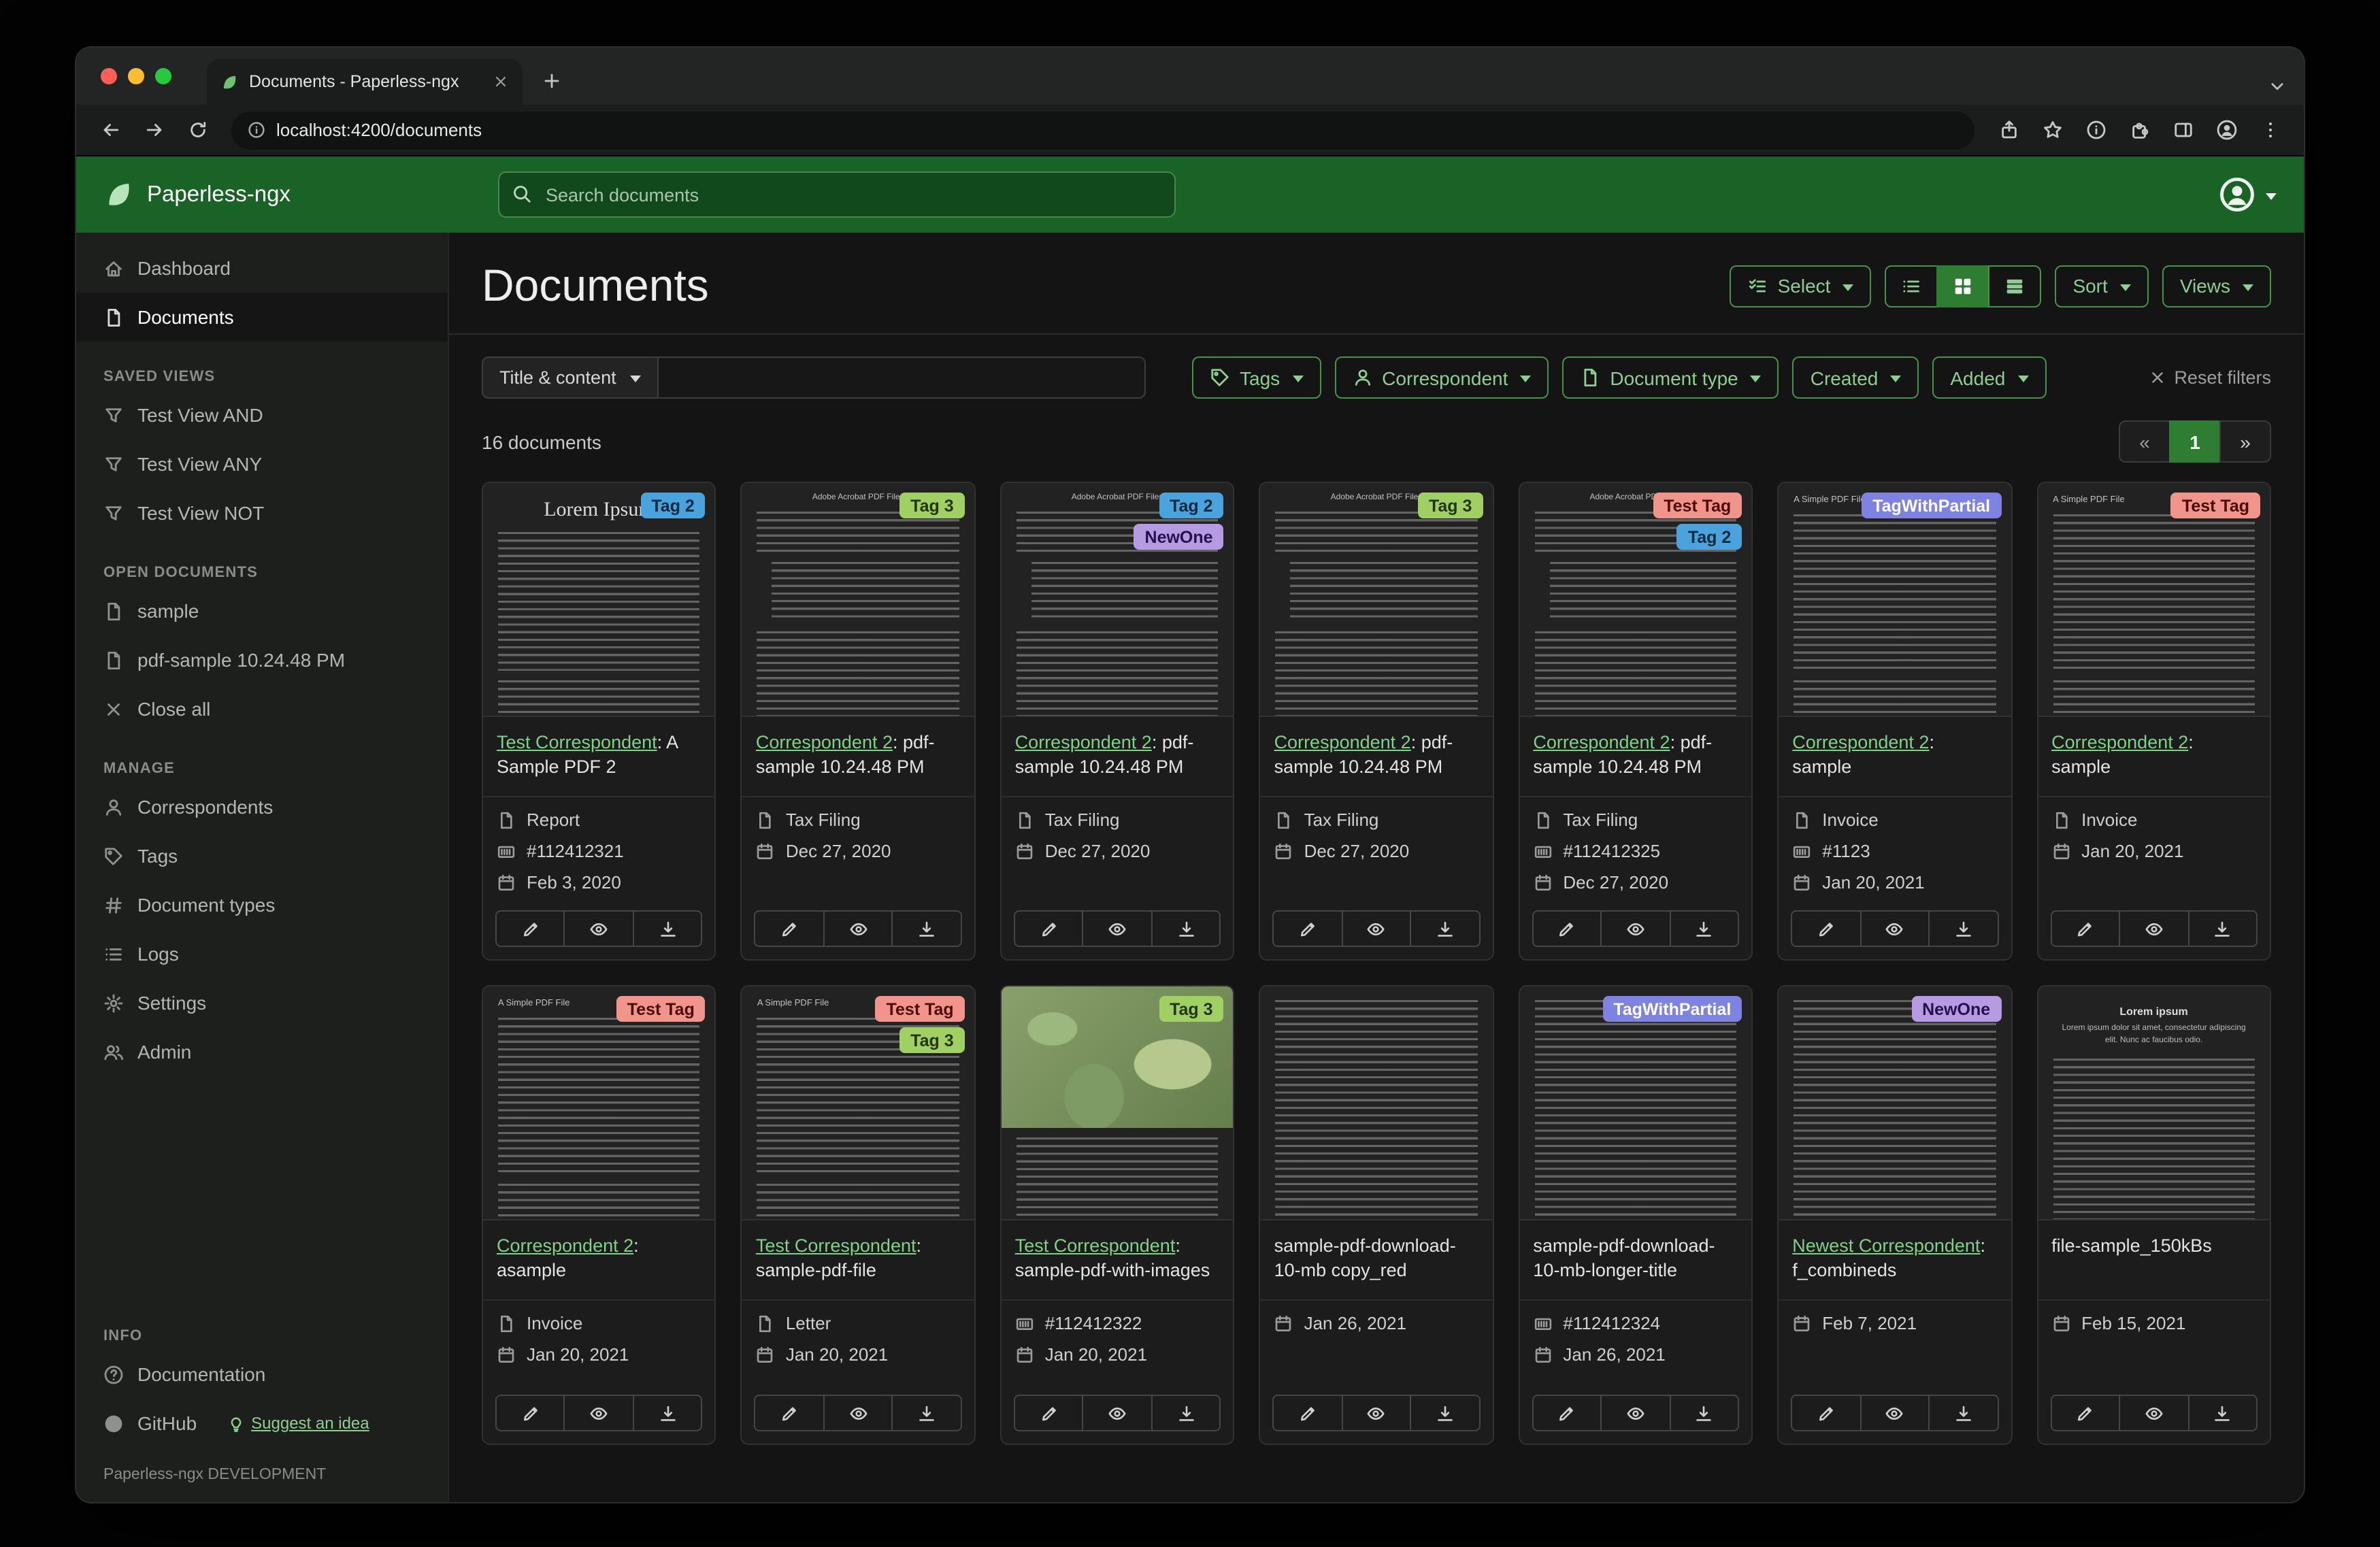  I want to click on filter-tags-button: Tags, so click(1257, 377).